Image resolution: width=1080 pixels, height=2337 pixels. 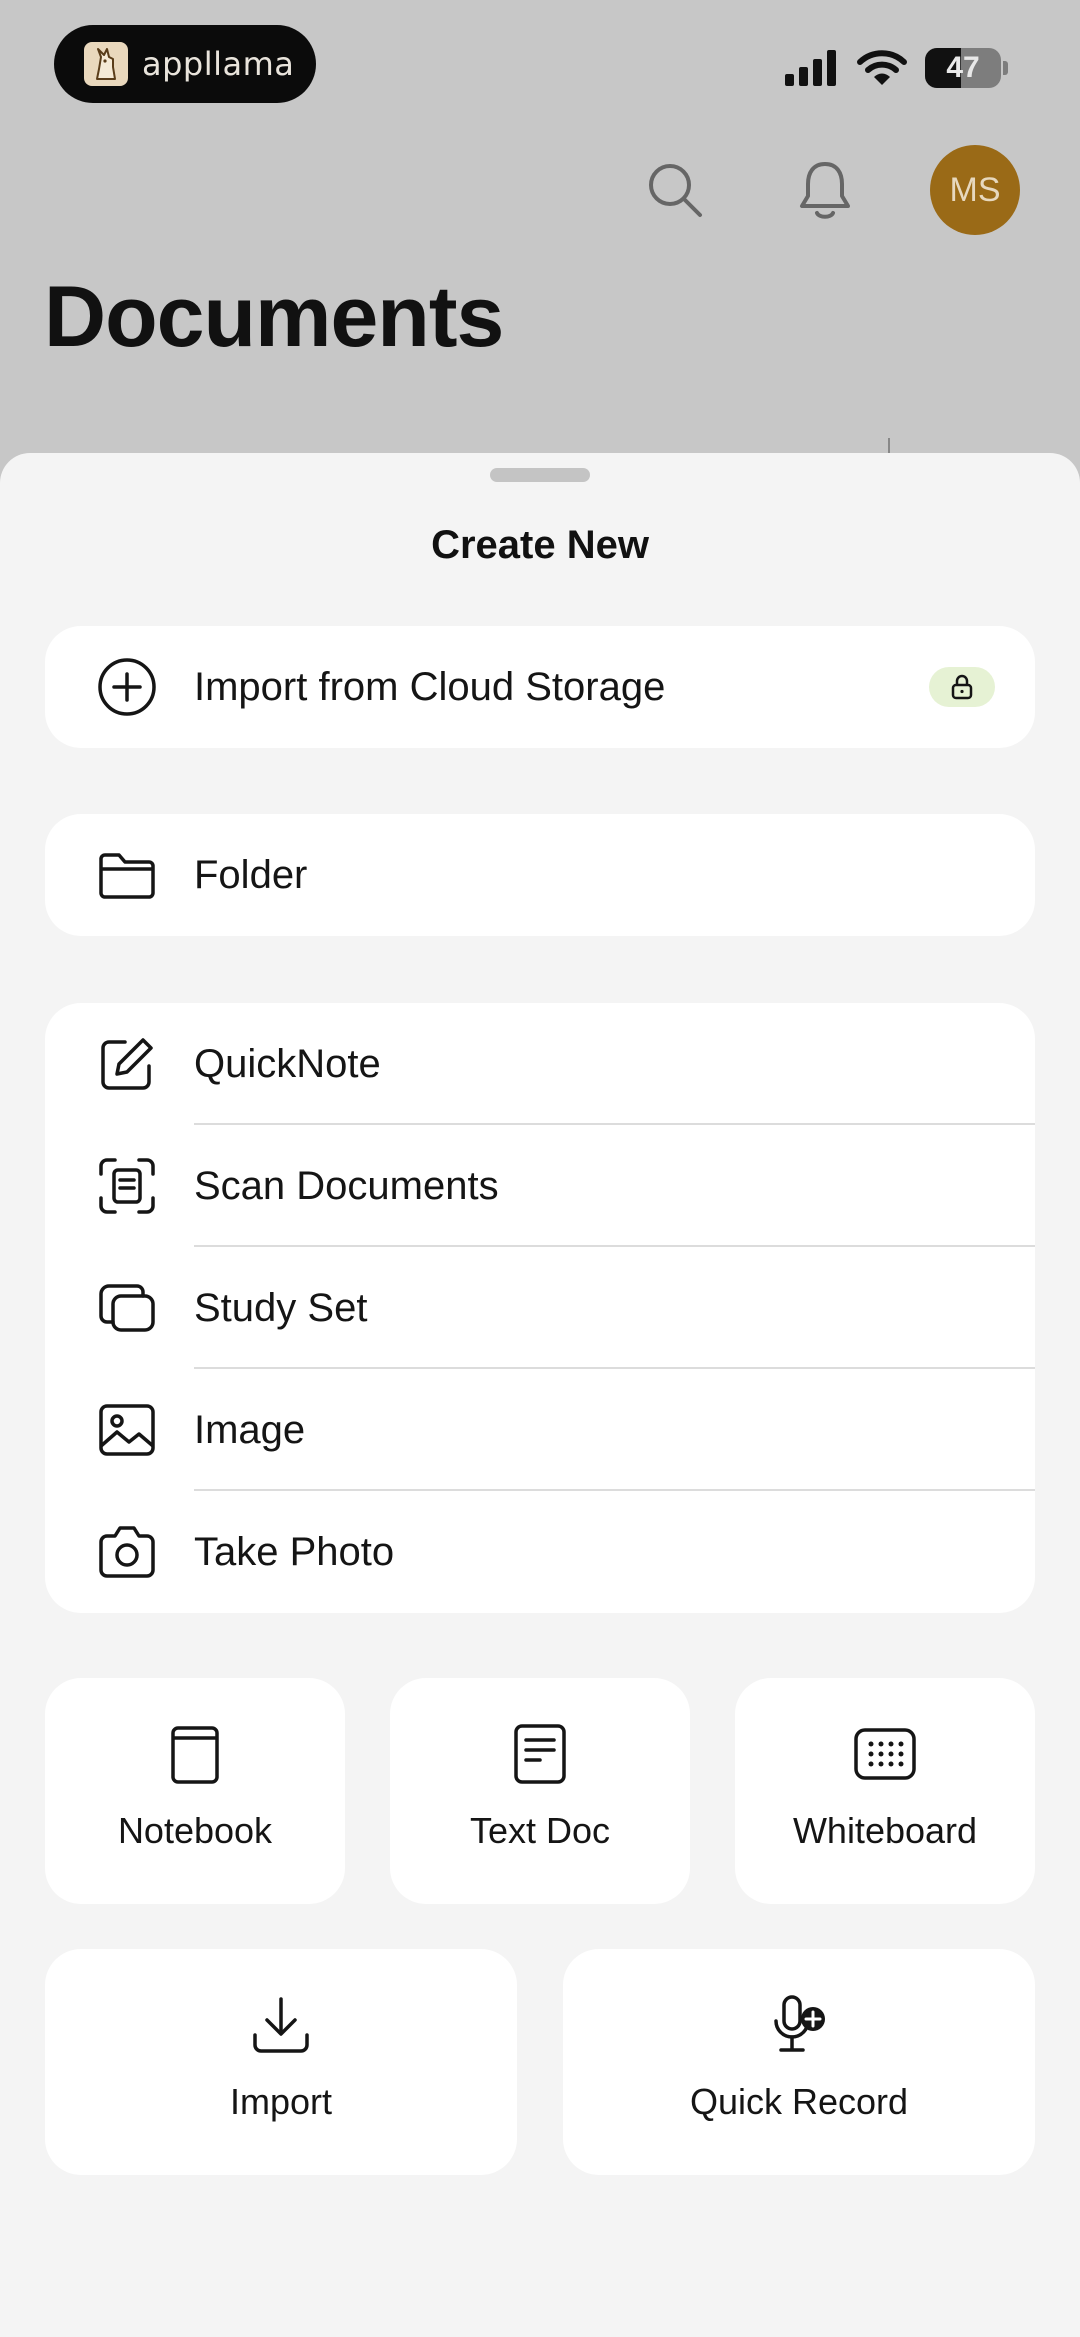 What do you see at coordinates (287, 1063) in the screenshot?
I see `quicknote-label: QuickNote` at bounding box center [287, 1063].